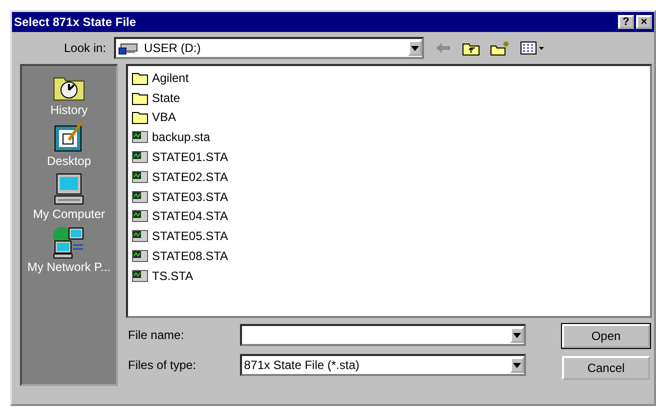  What do you see at coordinates (626, 22) in the screenshot?
I see `help-button: ?` at bounding box center [626, 22].